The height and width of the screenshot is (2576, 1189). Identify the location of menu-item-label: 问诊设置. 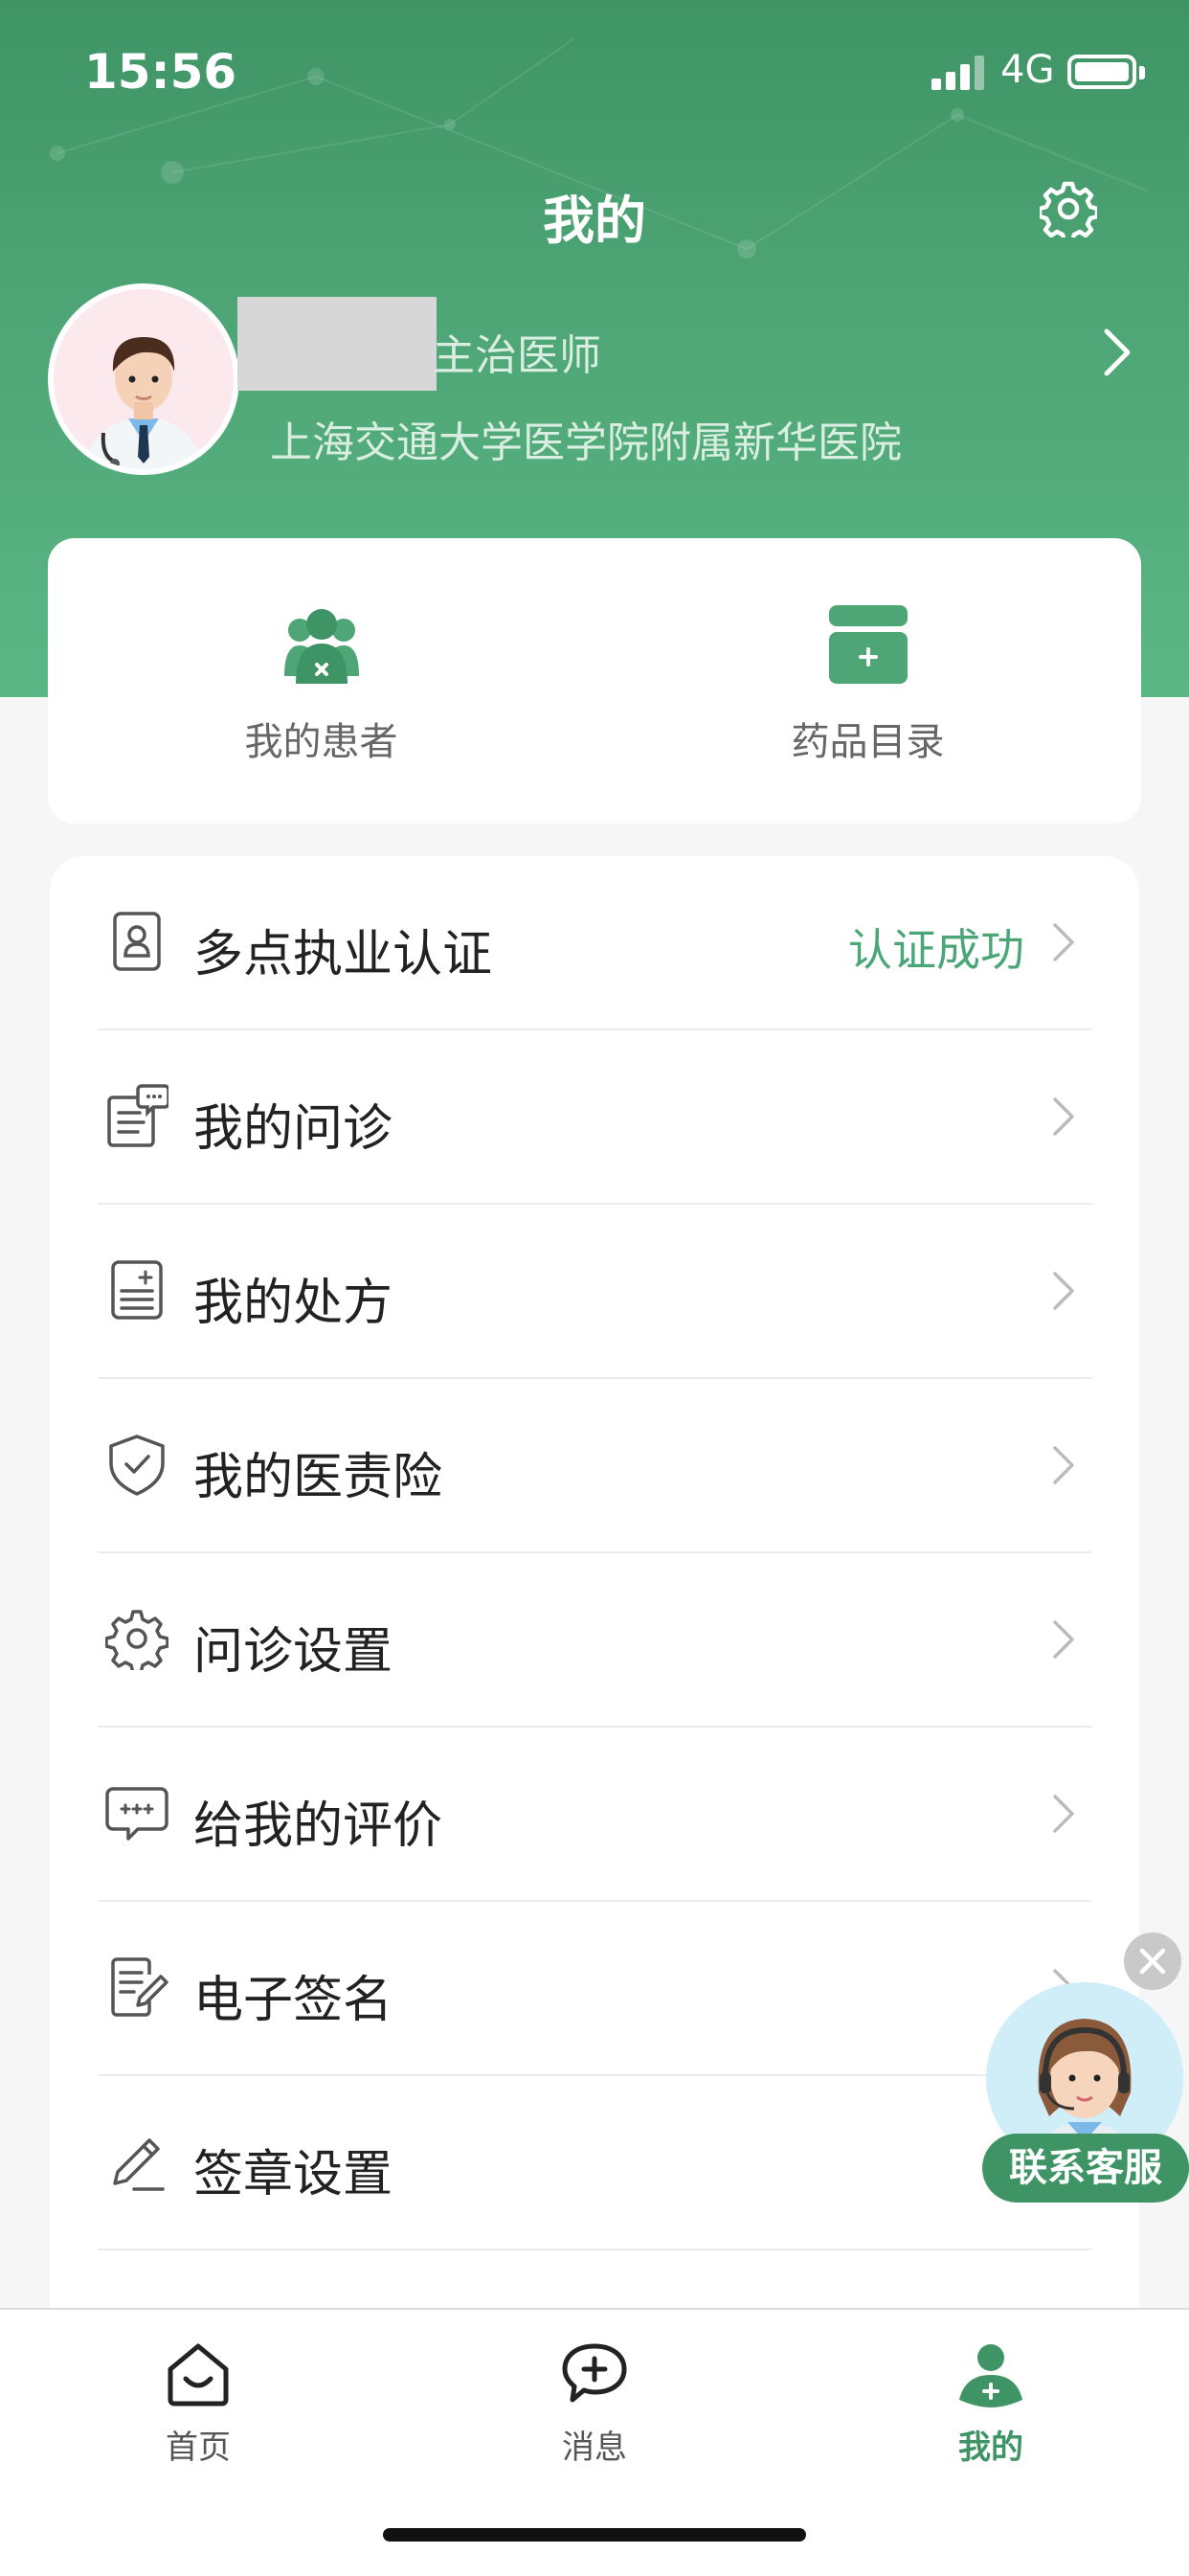
(293, 1652).